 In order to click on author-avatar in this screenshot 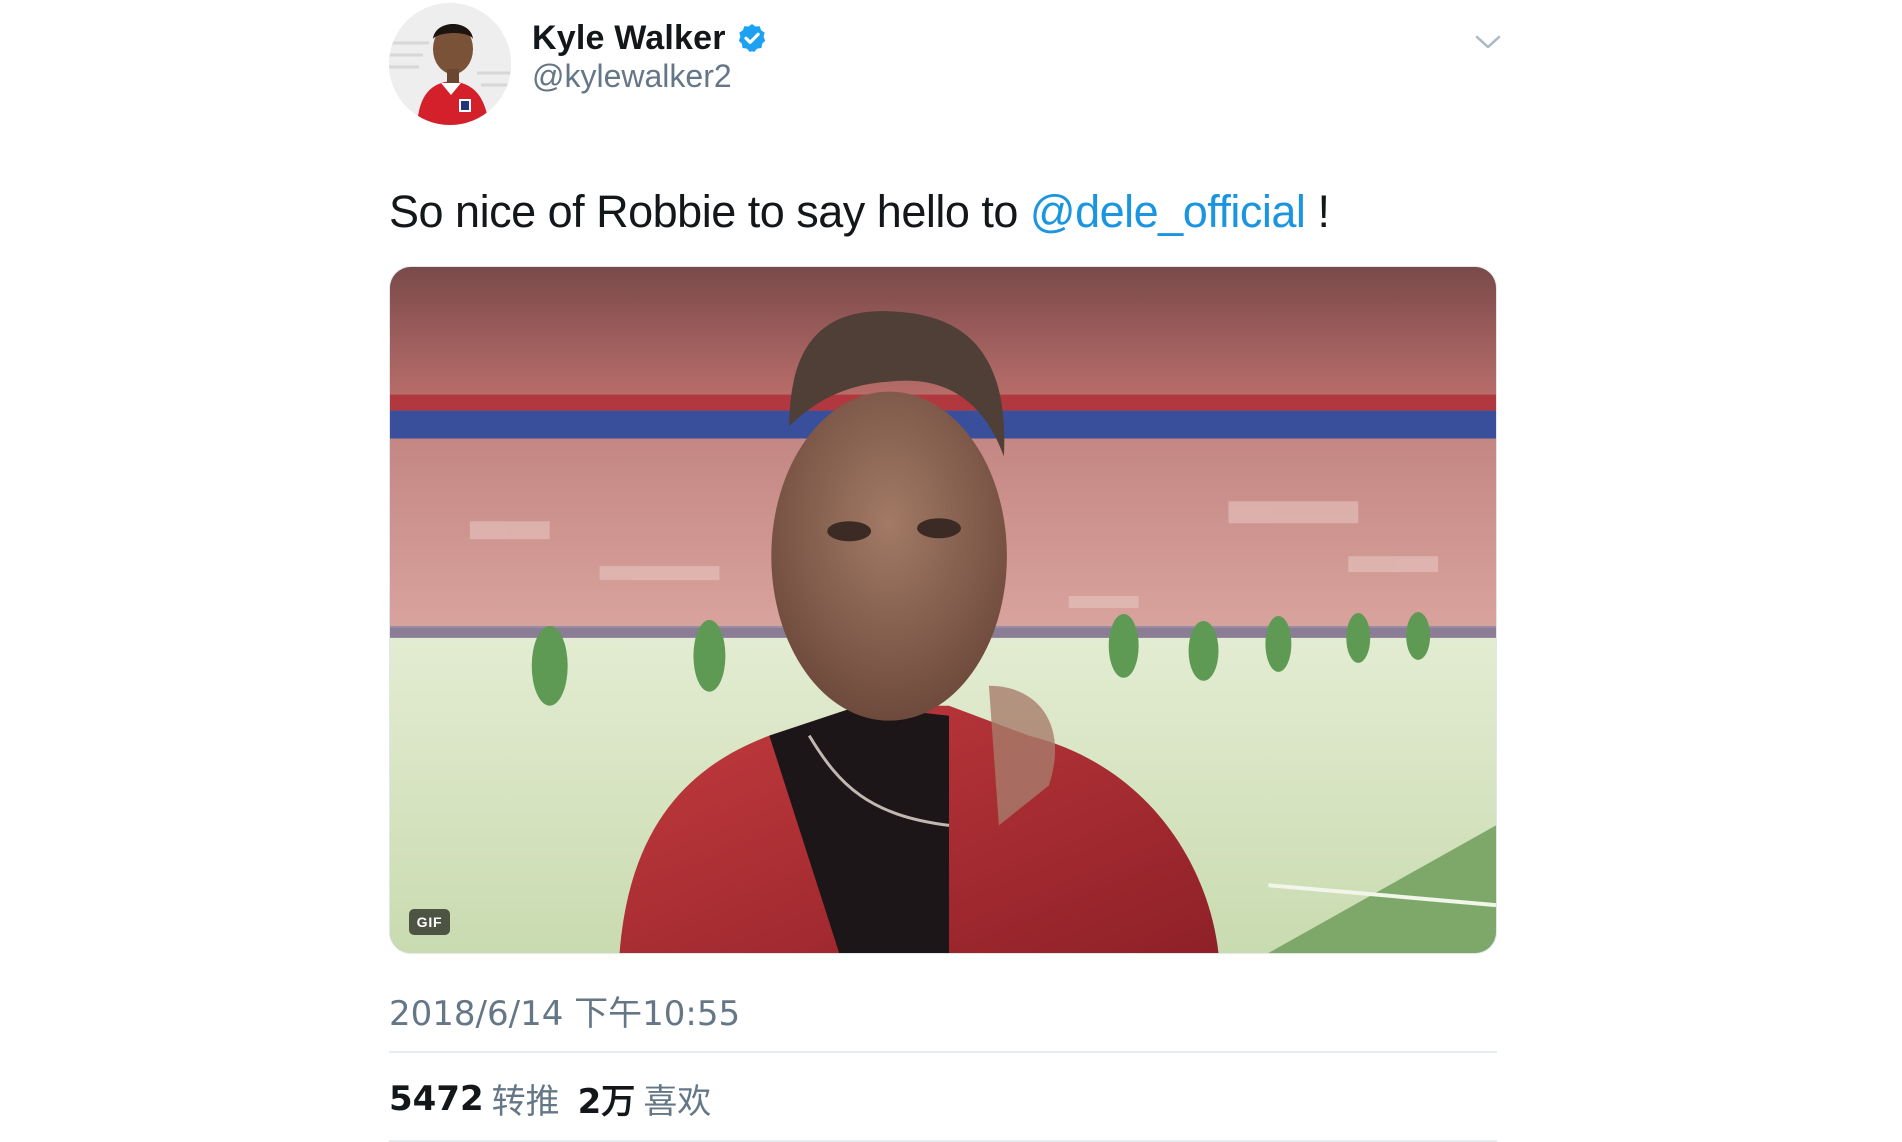, I will do `click(450, 64)`.